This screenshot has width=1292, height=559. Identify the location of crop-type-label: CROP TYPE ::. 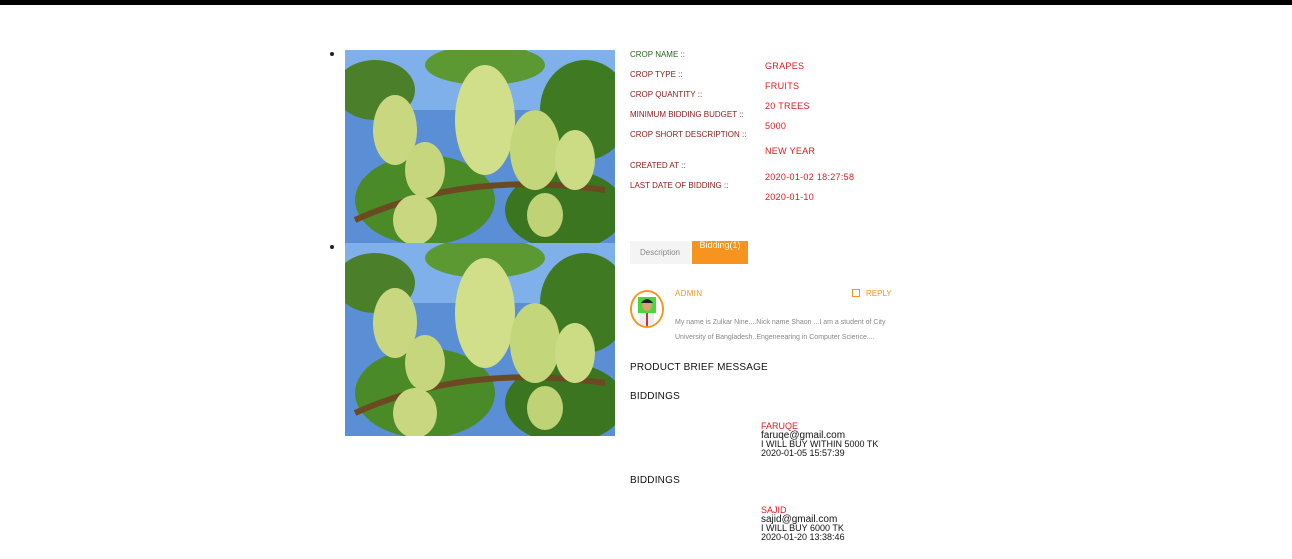
(656, 74).